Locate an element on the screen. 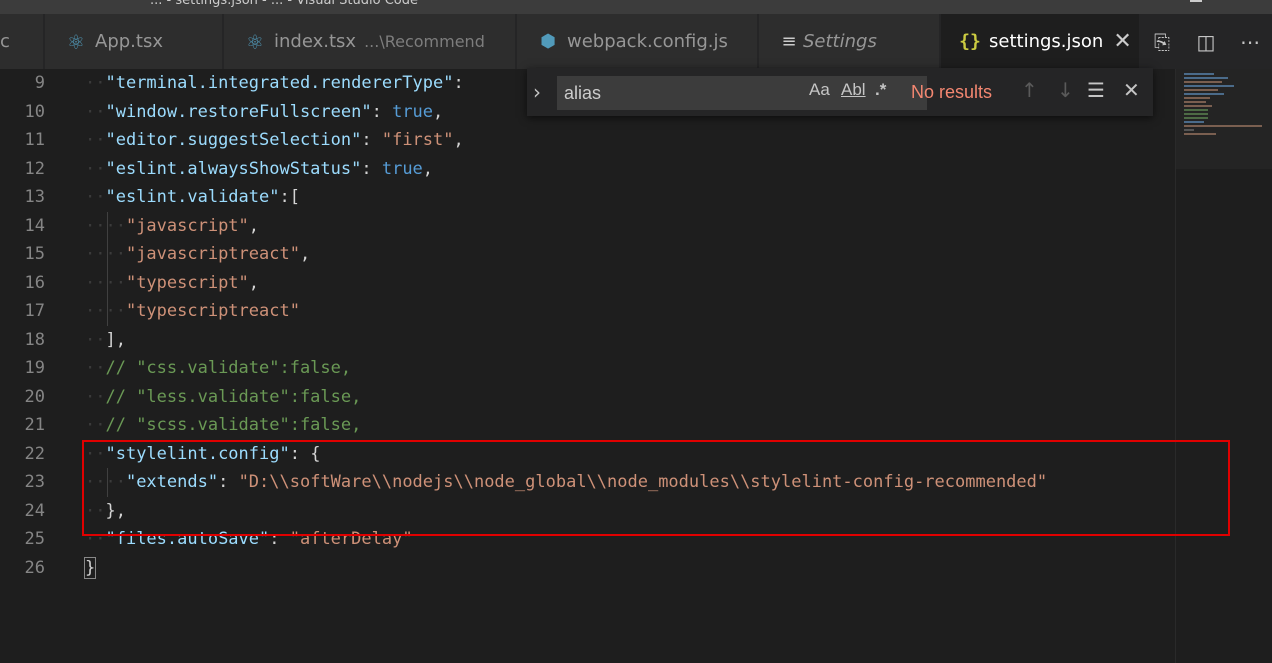  tab-settings-json: {} settings.json ✕ is located at coordinates (1040, 41).